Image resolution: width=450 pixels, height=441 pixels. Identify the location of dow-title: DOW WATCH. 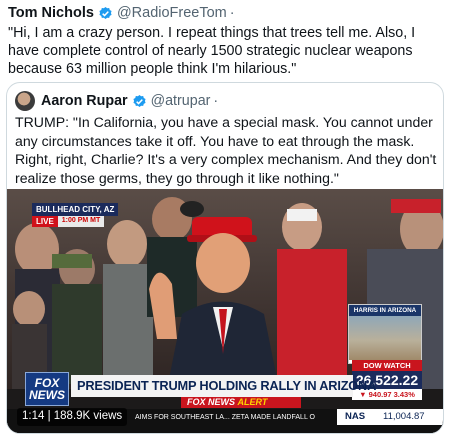
(387, 365).